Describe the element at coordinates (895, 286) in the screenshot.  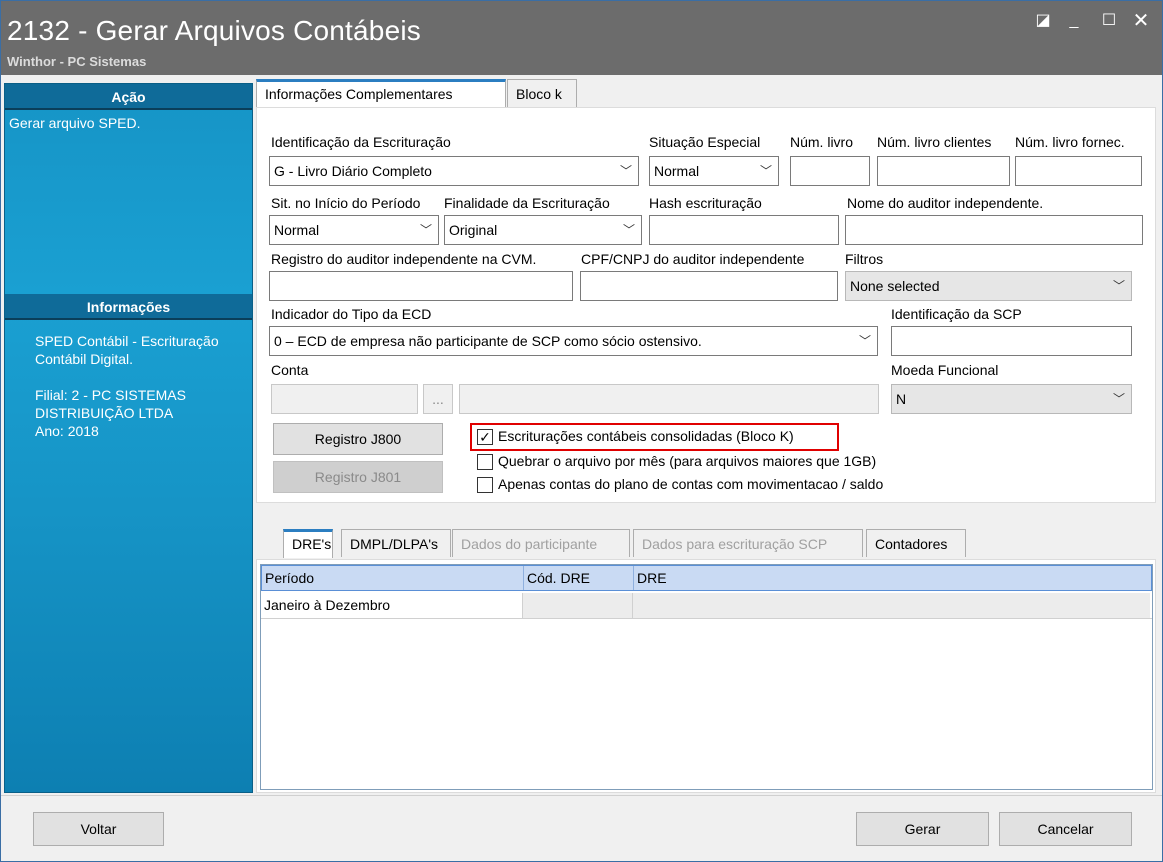
I see `filtros-value: None selected` at that location.